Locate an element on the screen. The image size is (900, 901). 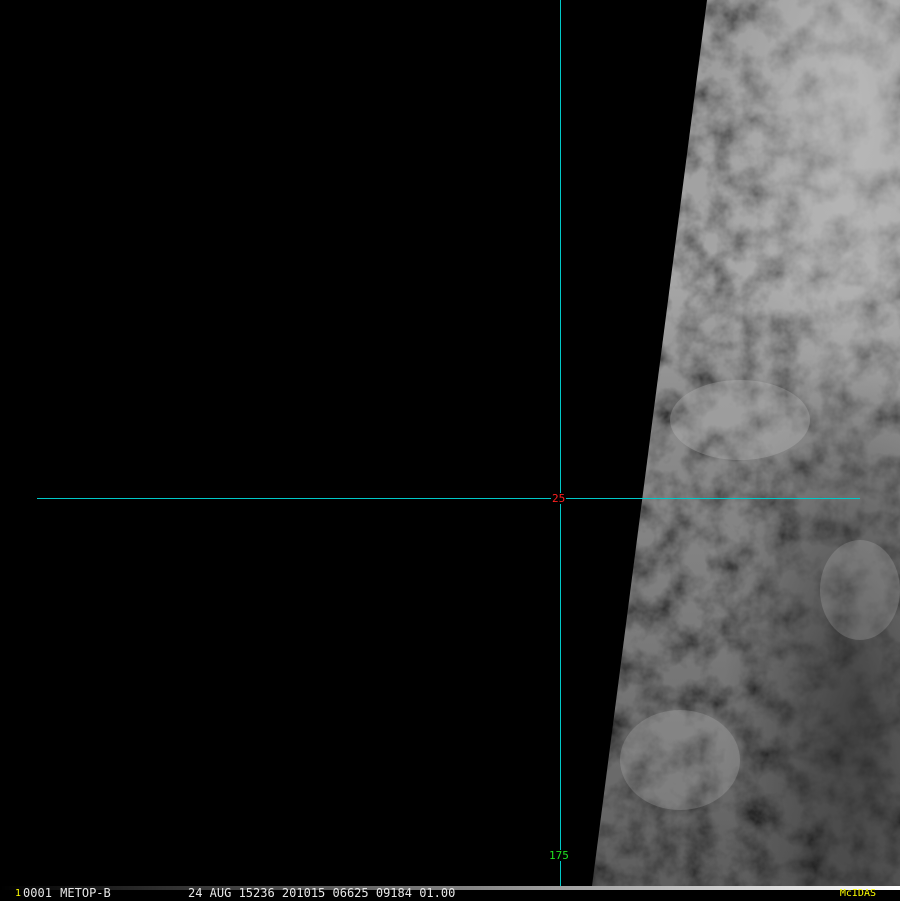
mcidas-brand: McIDAS is located at coordinates (857, 893).